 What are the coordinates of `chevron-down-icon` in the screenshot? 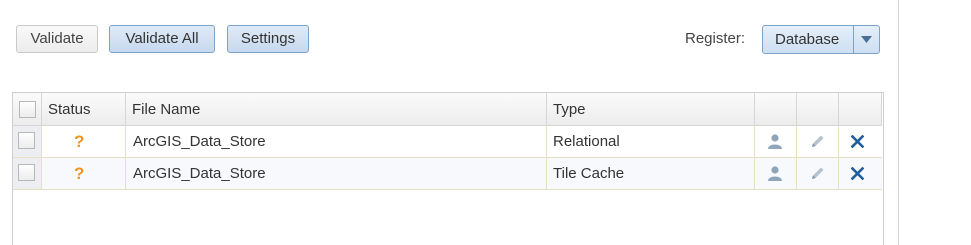 It's located at (866, 39).